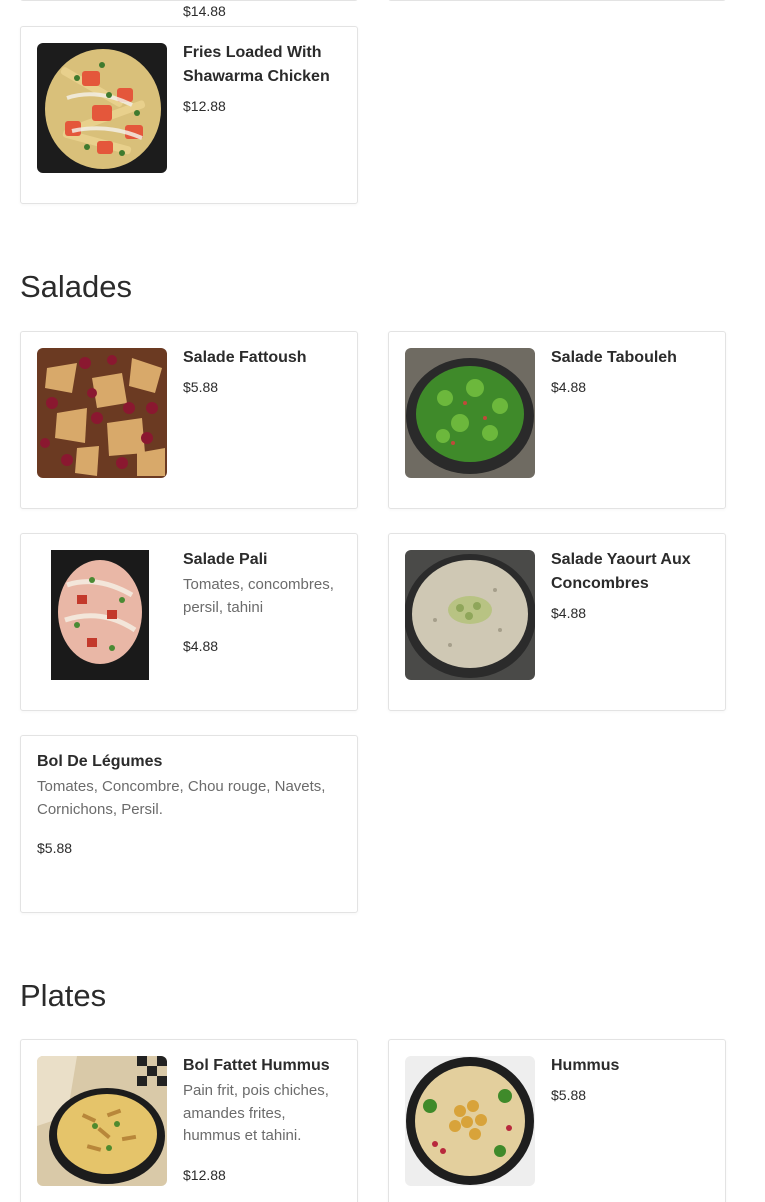 The width and height of the screenshot is (765, 1202). Describe the element at coordinates (557, 420) in the screenshot. I see `menu-item-card: Salade Tabouleh $4.88` at that location.